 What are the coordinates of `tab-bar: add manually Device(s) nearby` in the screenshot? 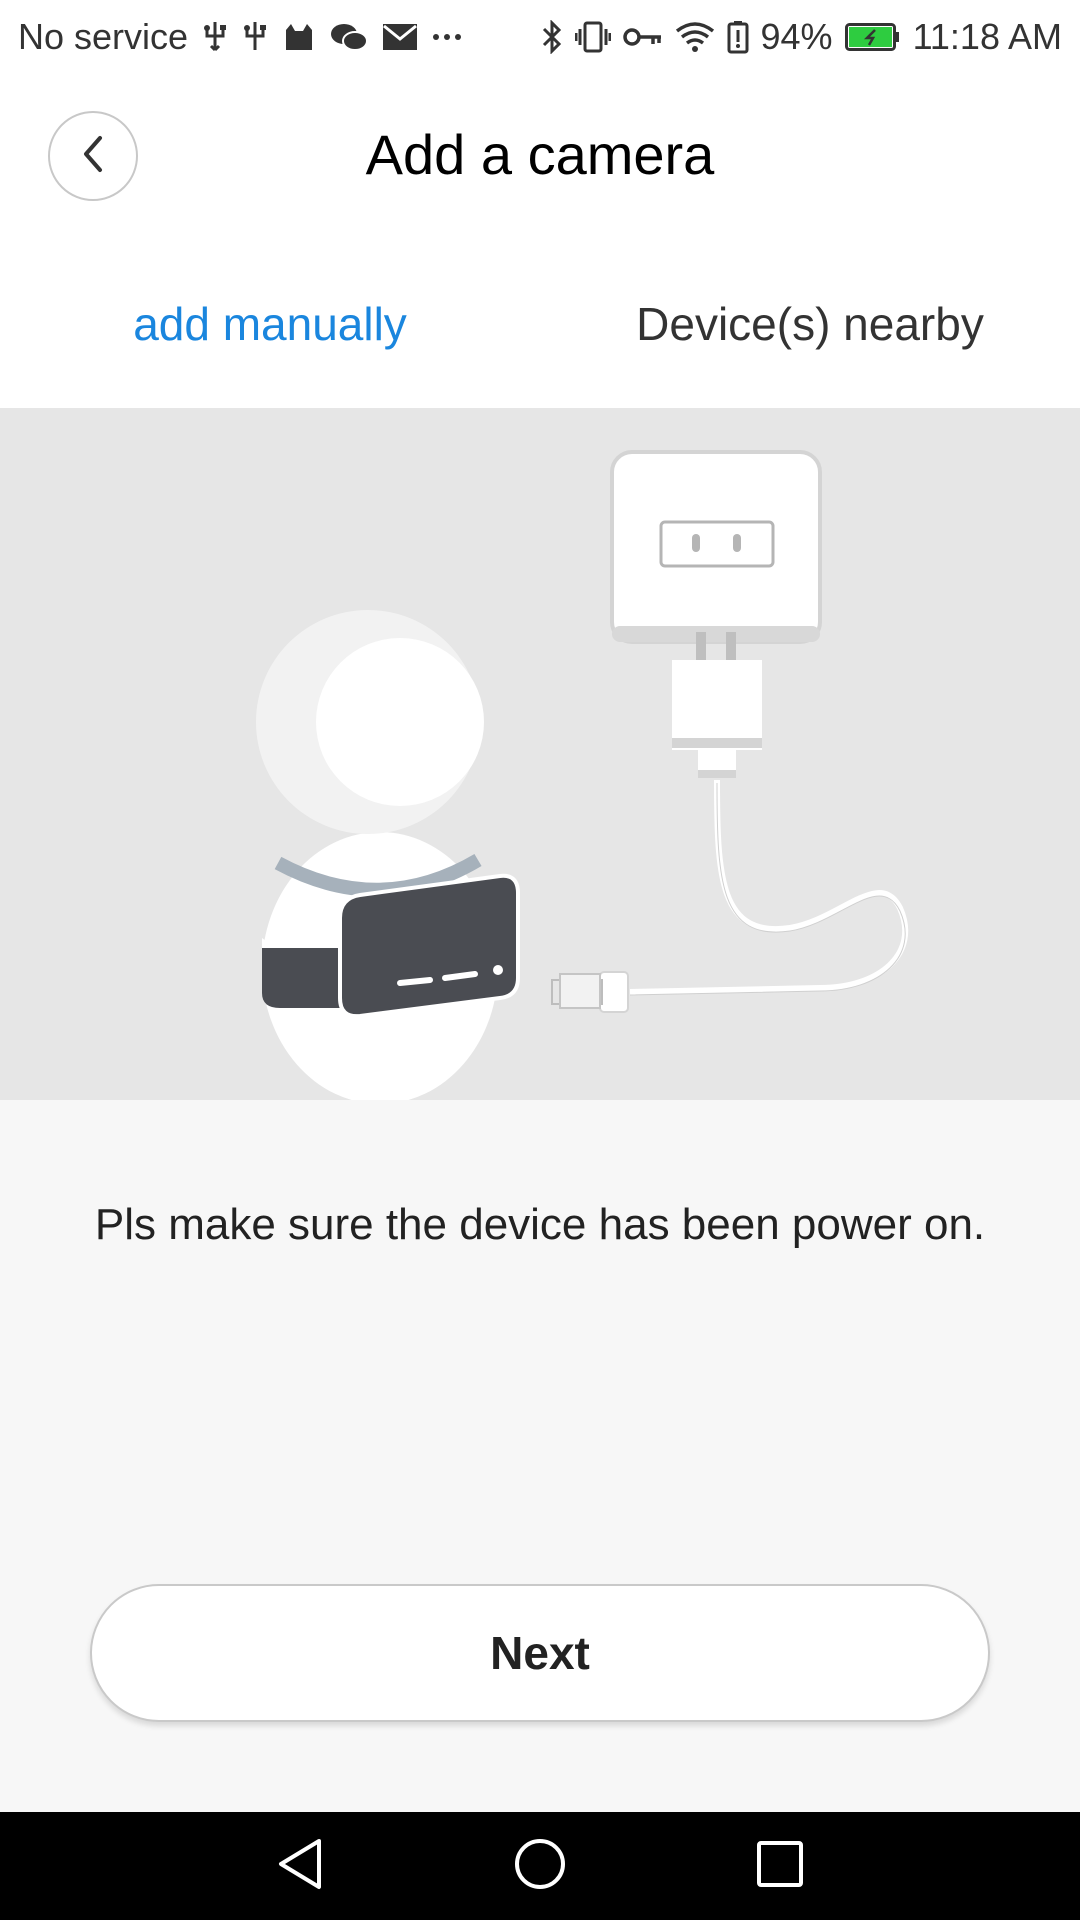 It's located at (540, 326).